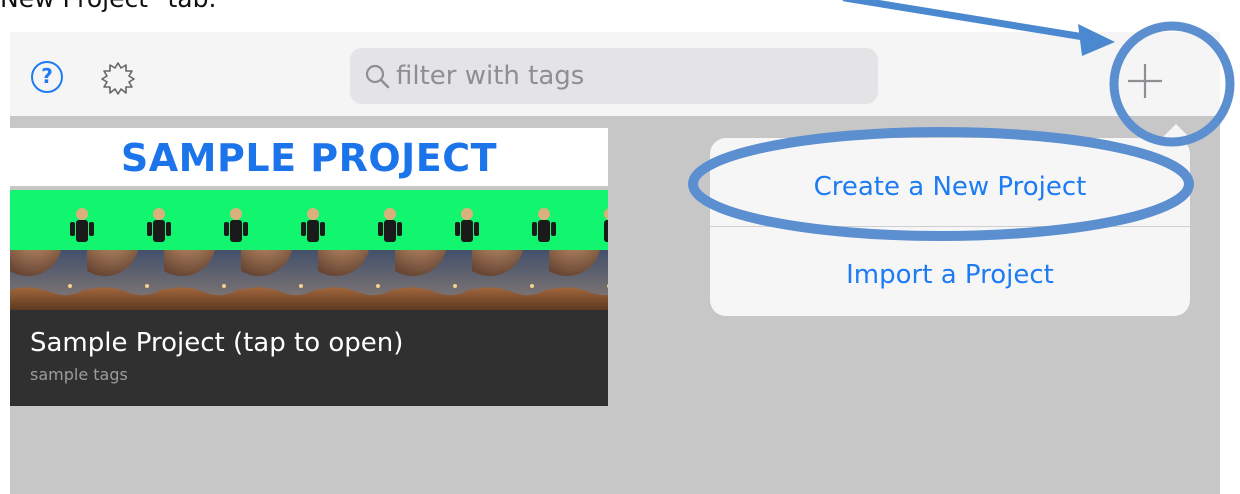  What do you see at coordinates (1176, 131) in the screenshot?
I see `popover-arrow` at bounding box center [1176, 131].